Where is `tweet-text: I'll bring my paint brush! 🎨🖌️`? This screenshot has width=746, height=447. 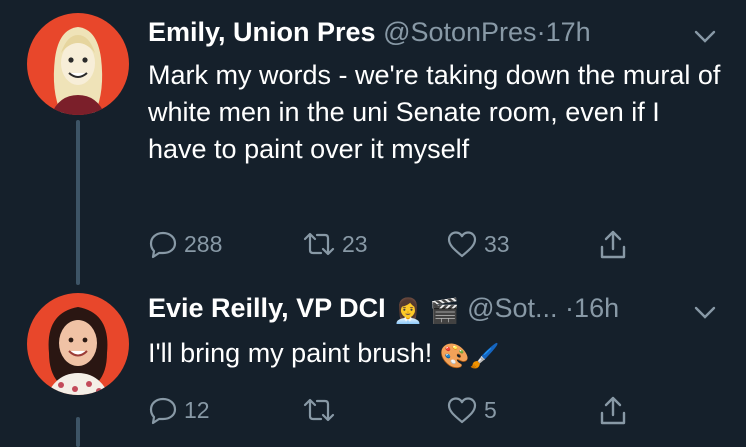 tweet-text: I'll bring my paint brush! 🎨🖌️ is located at coordinates (435, 355).